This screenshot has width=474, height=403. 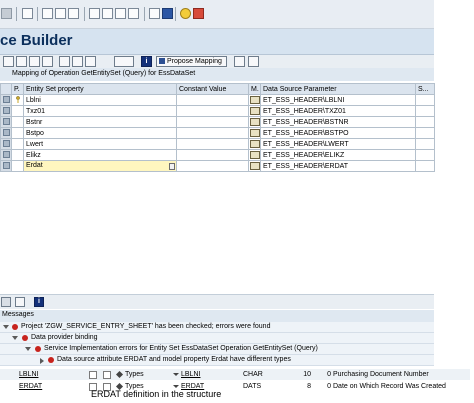 What do you see at coordinates (338, 155) in the screenshot?
I see `data-source-parameter-cell: ET_ESS_HEADER\ELIKZ` at bounding box center [338, 155].